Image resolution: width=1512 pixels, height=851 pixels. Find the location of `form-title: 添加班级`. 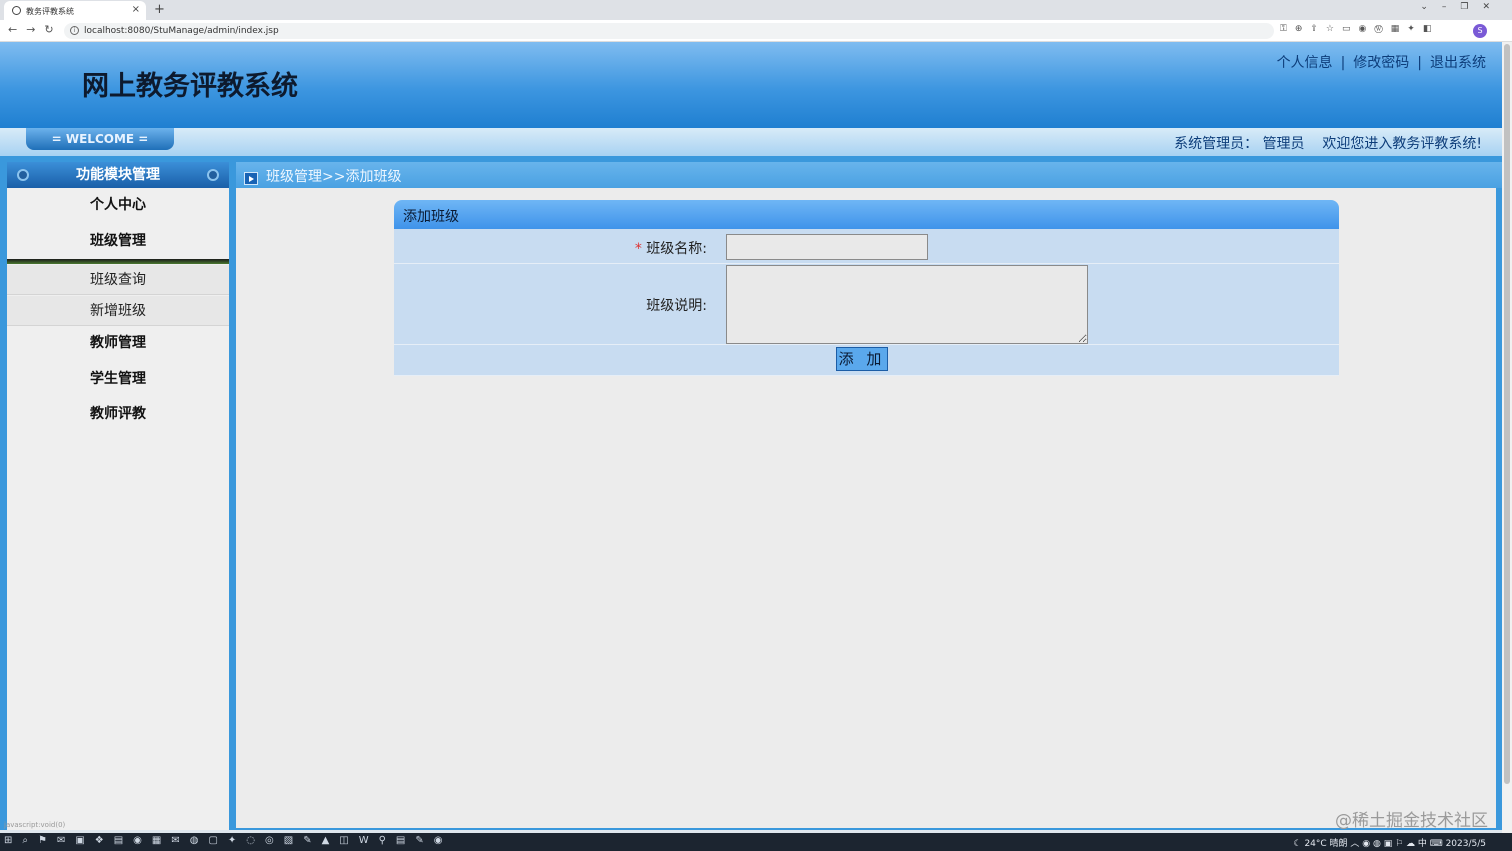

form-title: 添加班级 is located at coordinates (866, 214).